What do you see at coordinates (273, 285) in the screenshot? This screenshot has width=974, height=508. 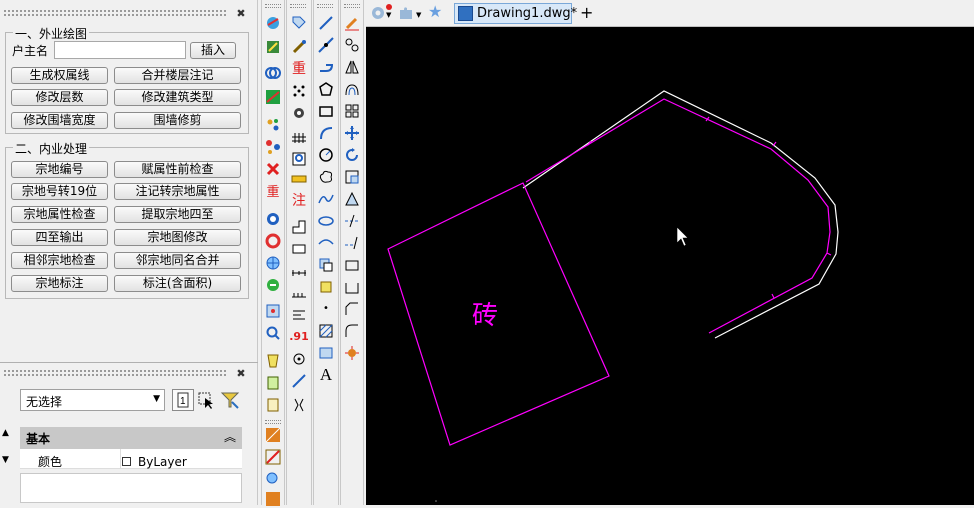 I see `recycle-icon` at bounding box center [273, 285].